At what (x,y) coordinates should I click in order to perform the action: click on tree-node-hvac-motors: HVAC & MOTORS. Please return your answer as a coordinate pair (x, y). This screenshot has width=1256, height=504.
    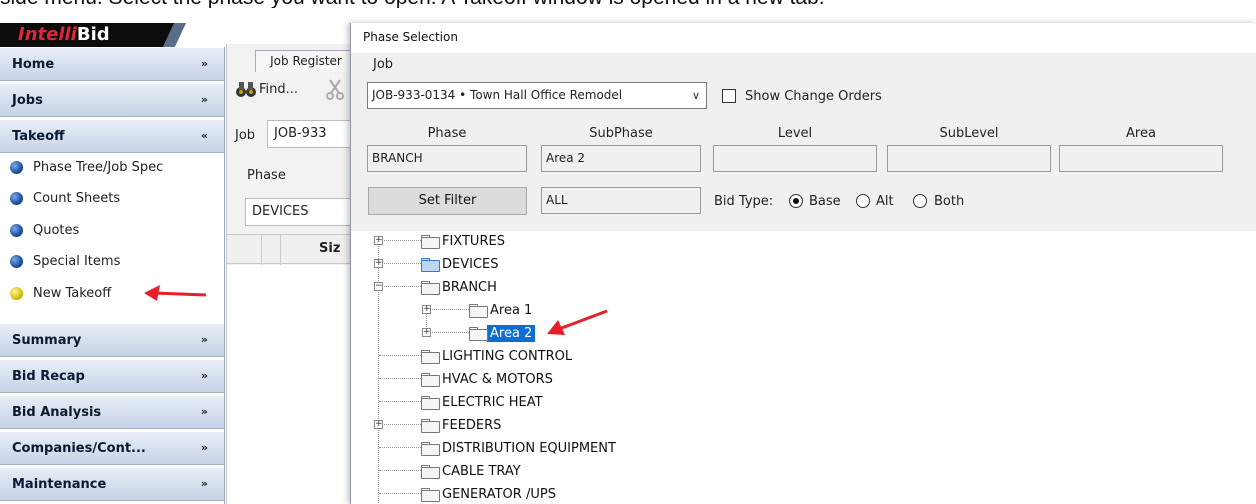
    Looking at the image, I should click on (487, 379).